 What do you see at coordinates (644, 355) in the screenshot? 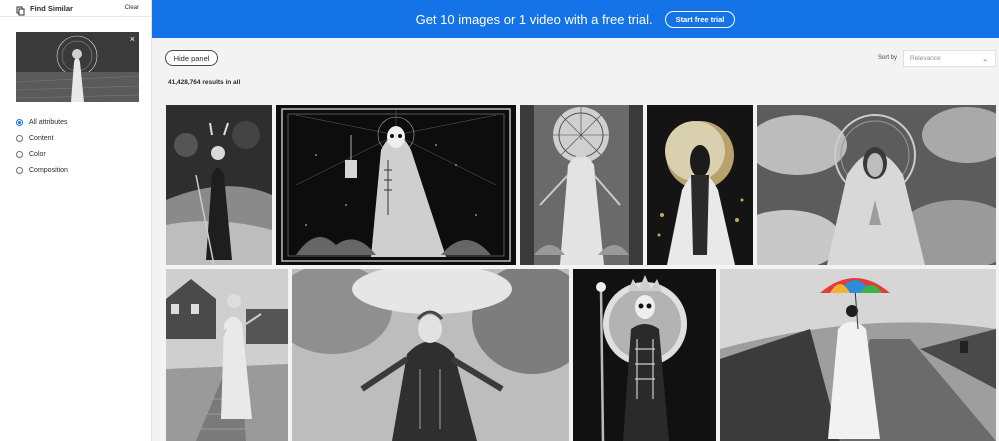
I see `image-skeleton-queen` at bounding box center [644, 355].